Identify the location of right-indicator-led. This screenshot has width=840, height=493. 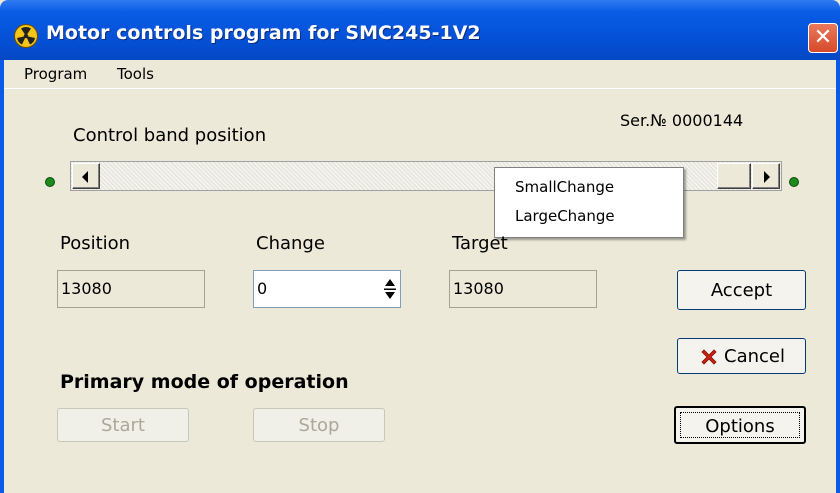
(794, 182).